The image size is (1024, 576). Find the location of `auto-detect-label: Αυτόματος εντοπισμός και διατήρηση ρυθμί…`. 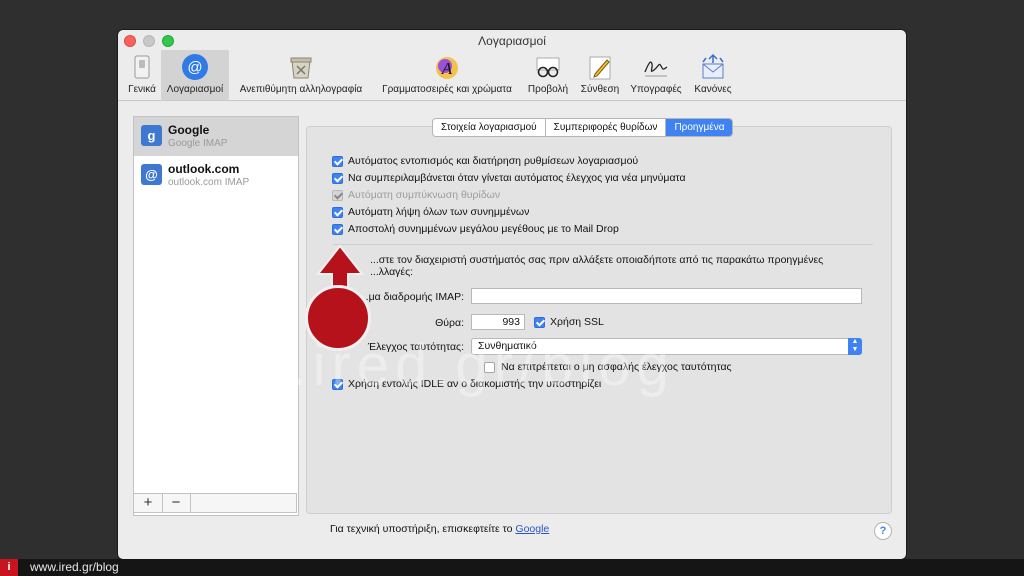

auto-detect-label: Αυτόματος εντοπισμός και διατήρηση ρυθμί… is located at coordinates (493, 161).